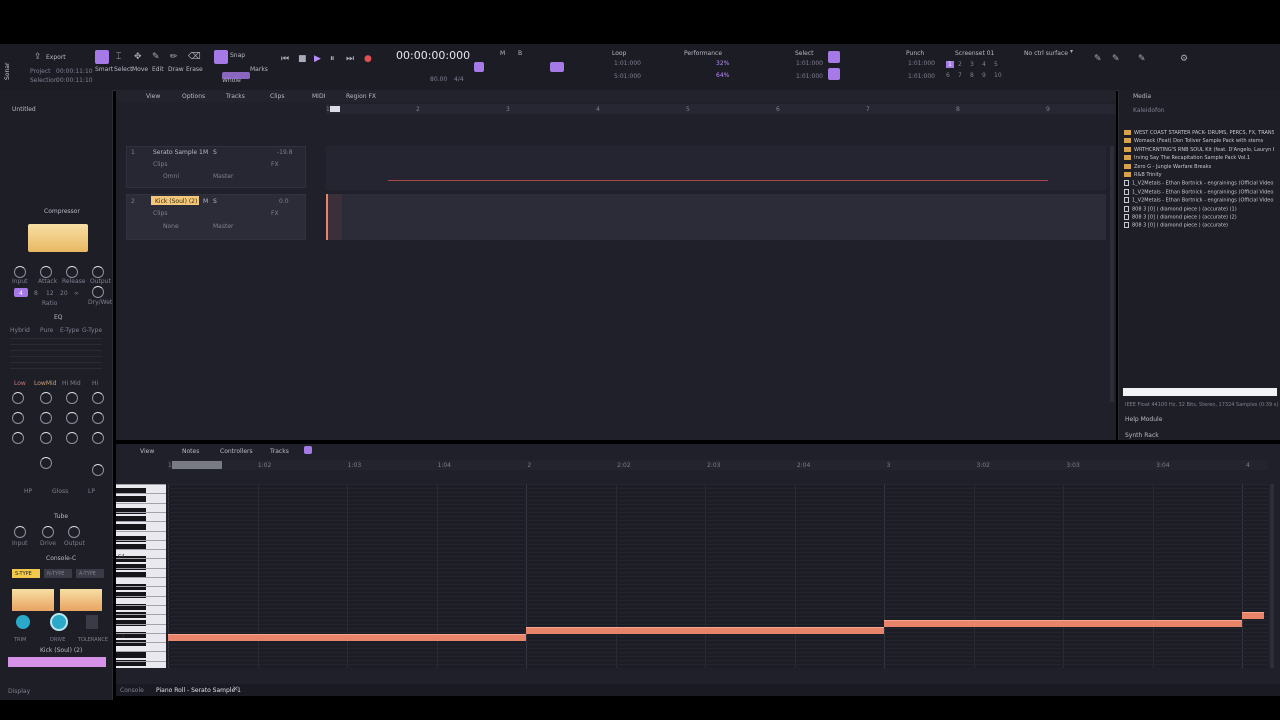 The width and height of the screenshot is (1280, 720). I want to click on eq-mode-pure: Pure, so click(46, 330).